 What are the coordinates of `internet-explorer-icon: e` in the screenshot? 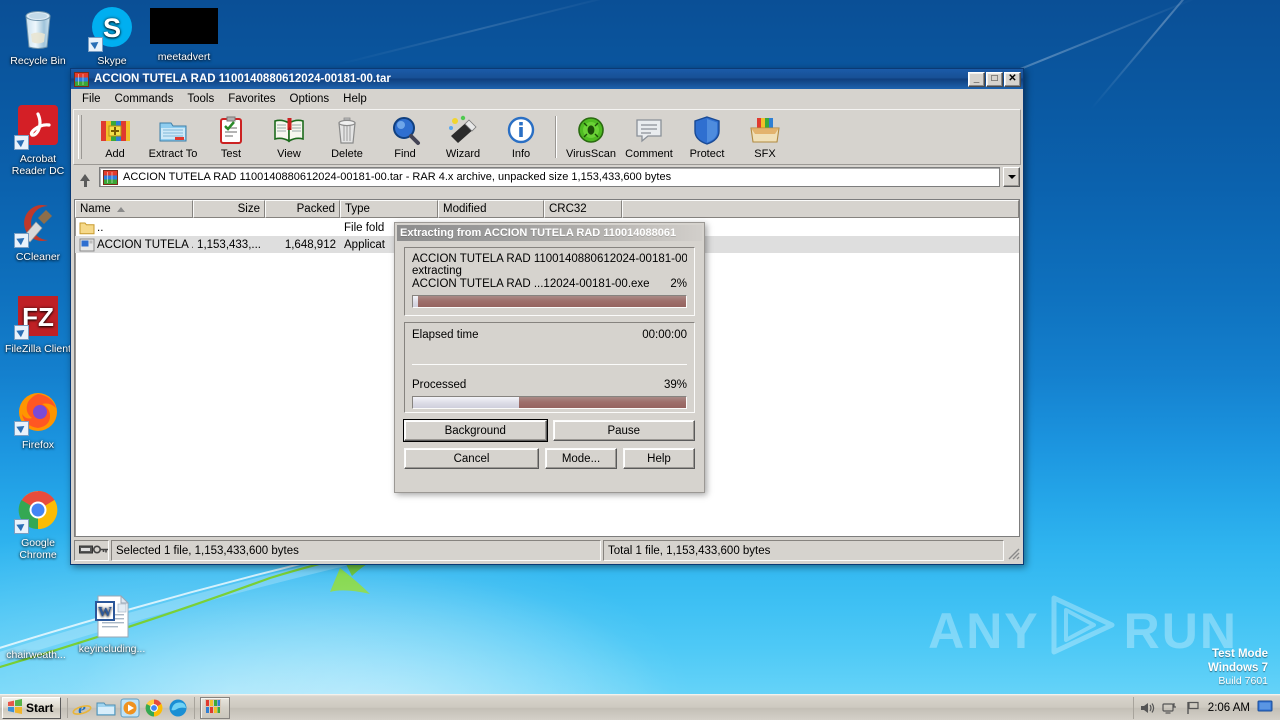 It's located at (82, 708).